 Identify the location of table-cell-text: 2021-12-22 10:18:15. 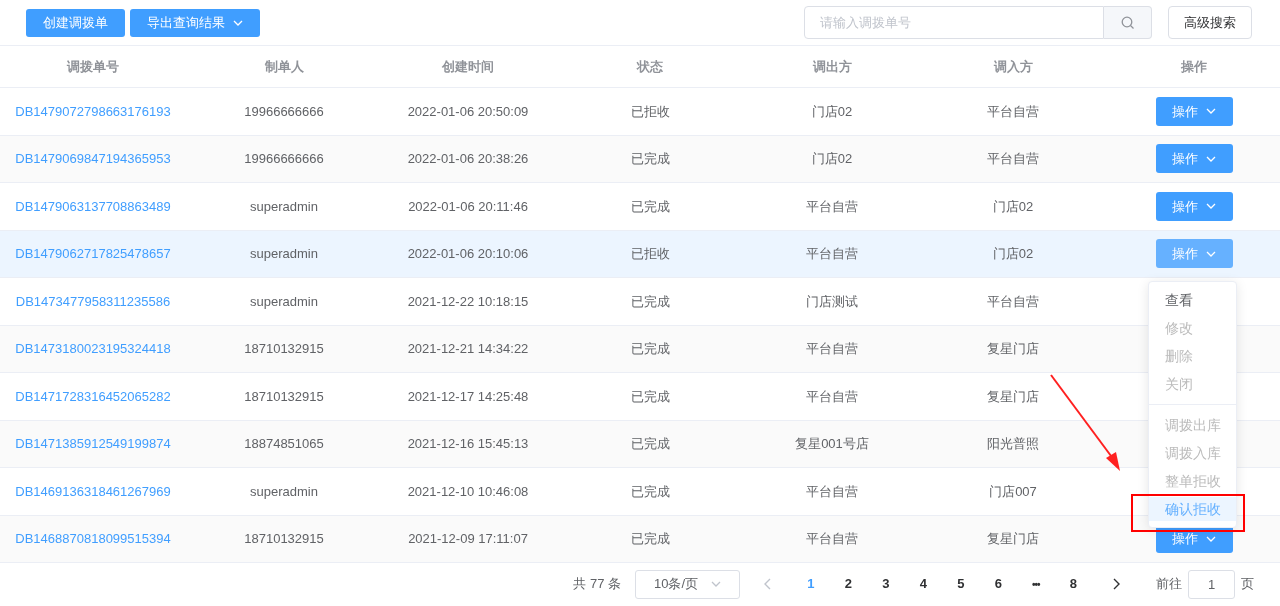
(468, 301).